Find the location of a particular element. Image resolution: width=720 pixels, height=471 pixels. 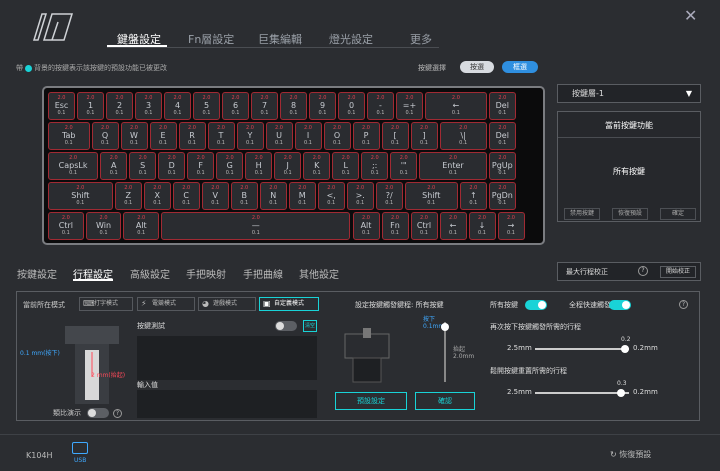

key: 2.0 \| 0.1 is located at coordinates (463, 136).